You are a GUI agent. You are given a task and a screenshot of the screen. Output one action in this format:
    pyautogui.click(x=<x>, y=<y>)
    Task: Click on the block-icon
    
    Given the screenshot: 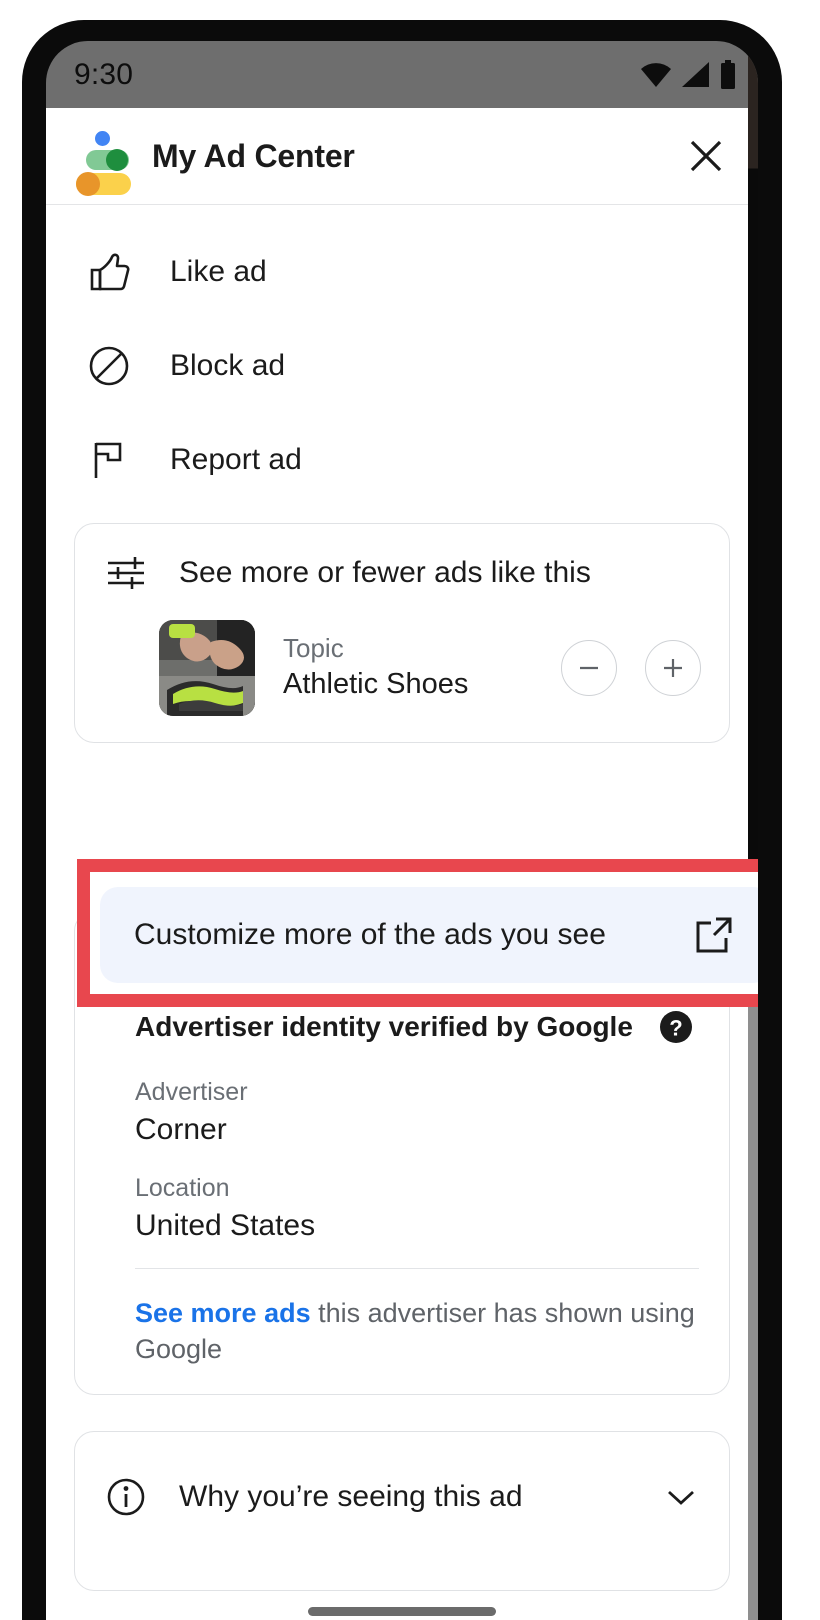 What is the action you would take?
    pyautogui.click(x=109, y=366)
    